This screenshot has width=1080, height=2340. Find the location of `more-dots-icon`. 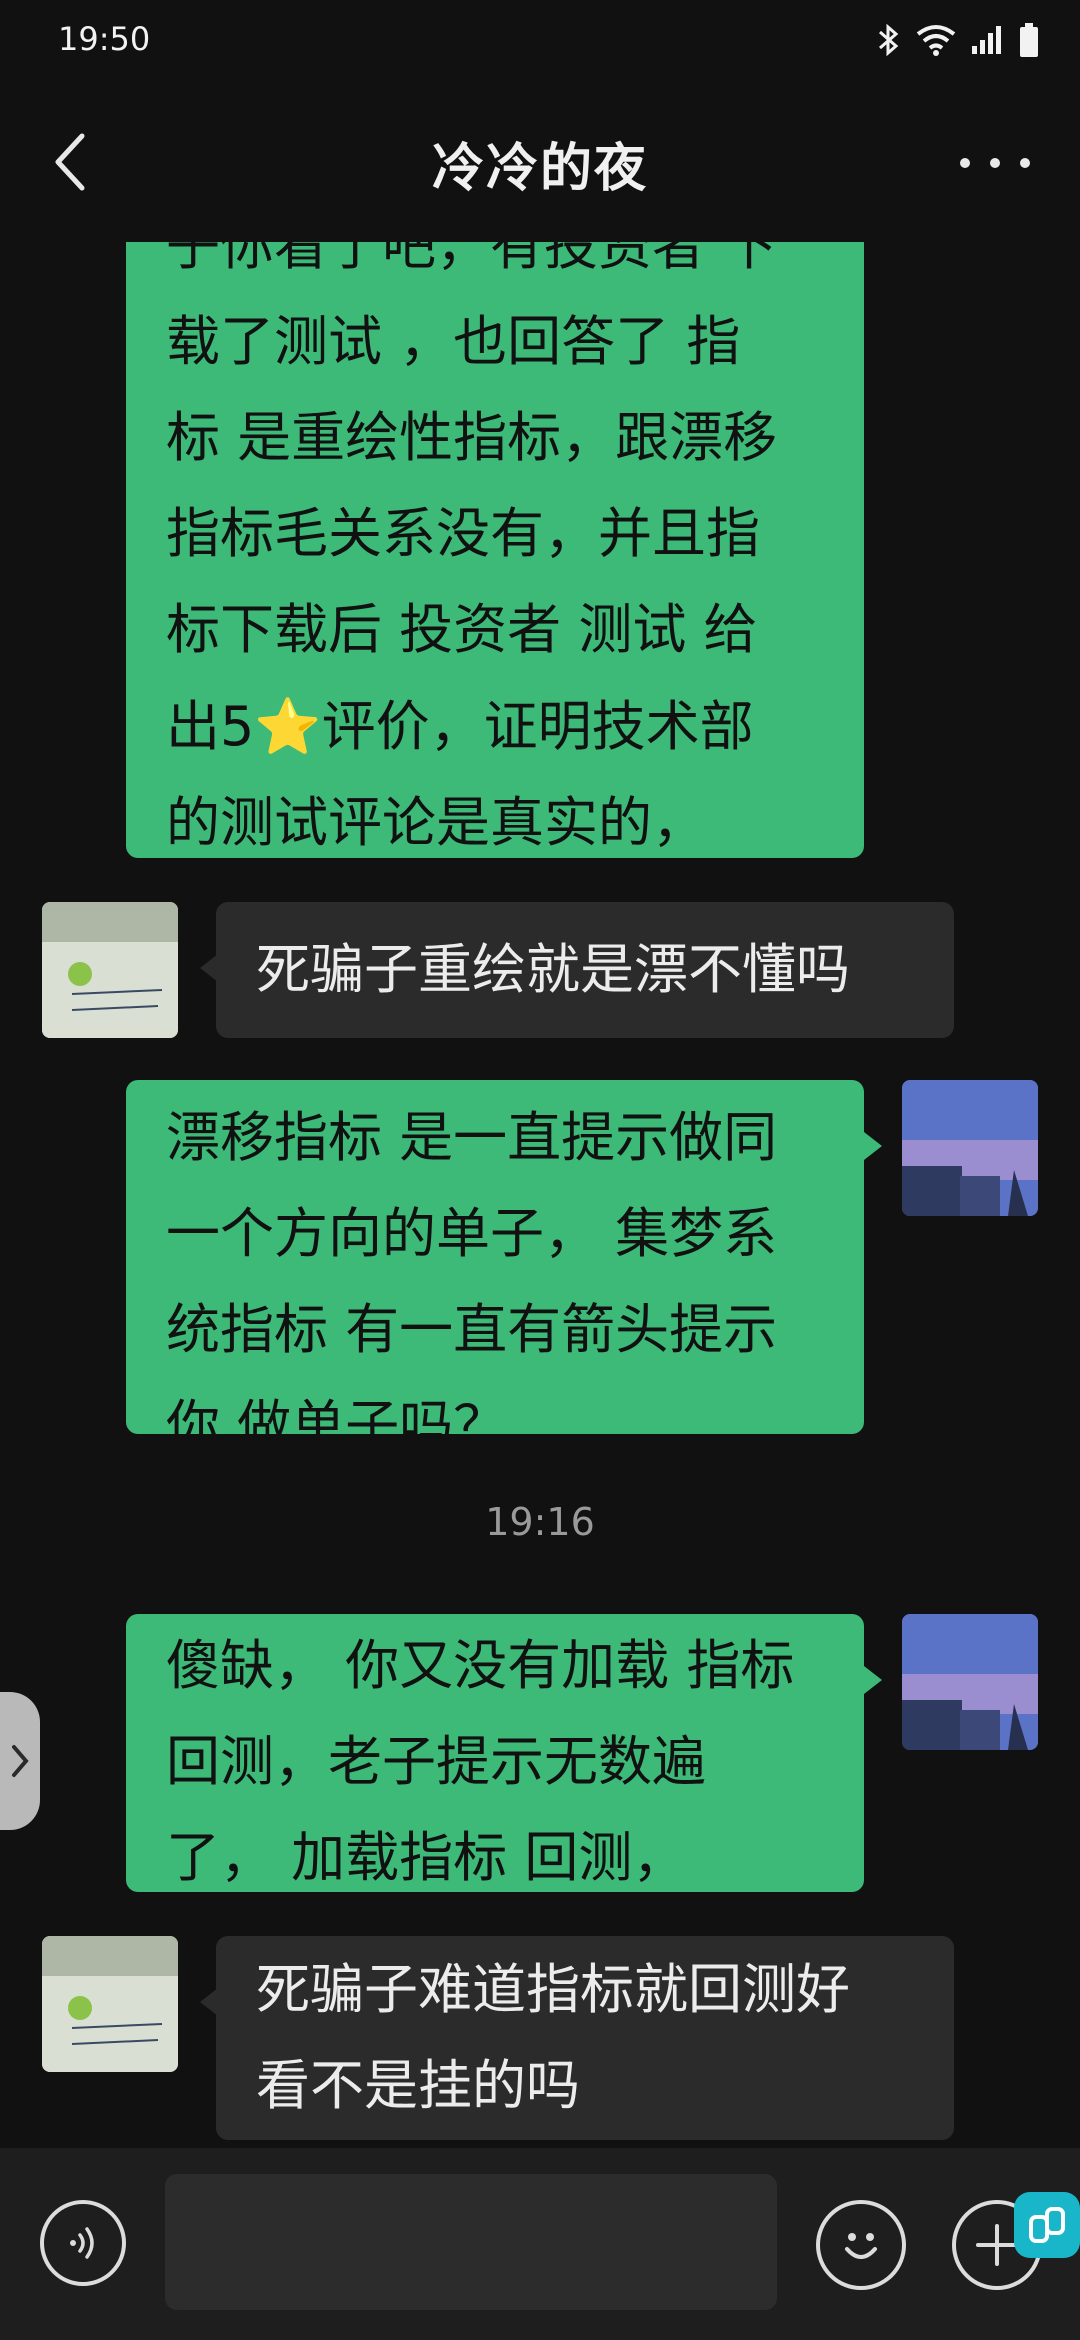

more-dots-icon is located at coordinates (965, 163).